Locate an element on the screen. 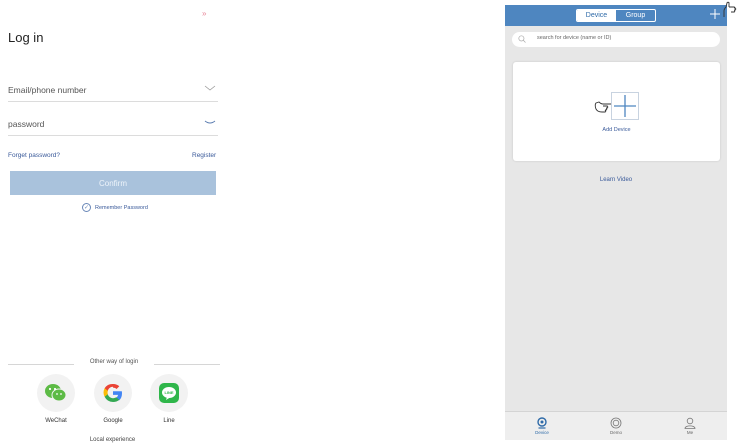  other-login-divider: Other way of login is located at coordinates (114, 364).